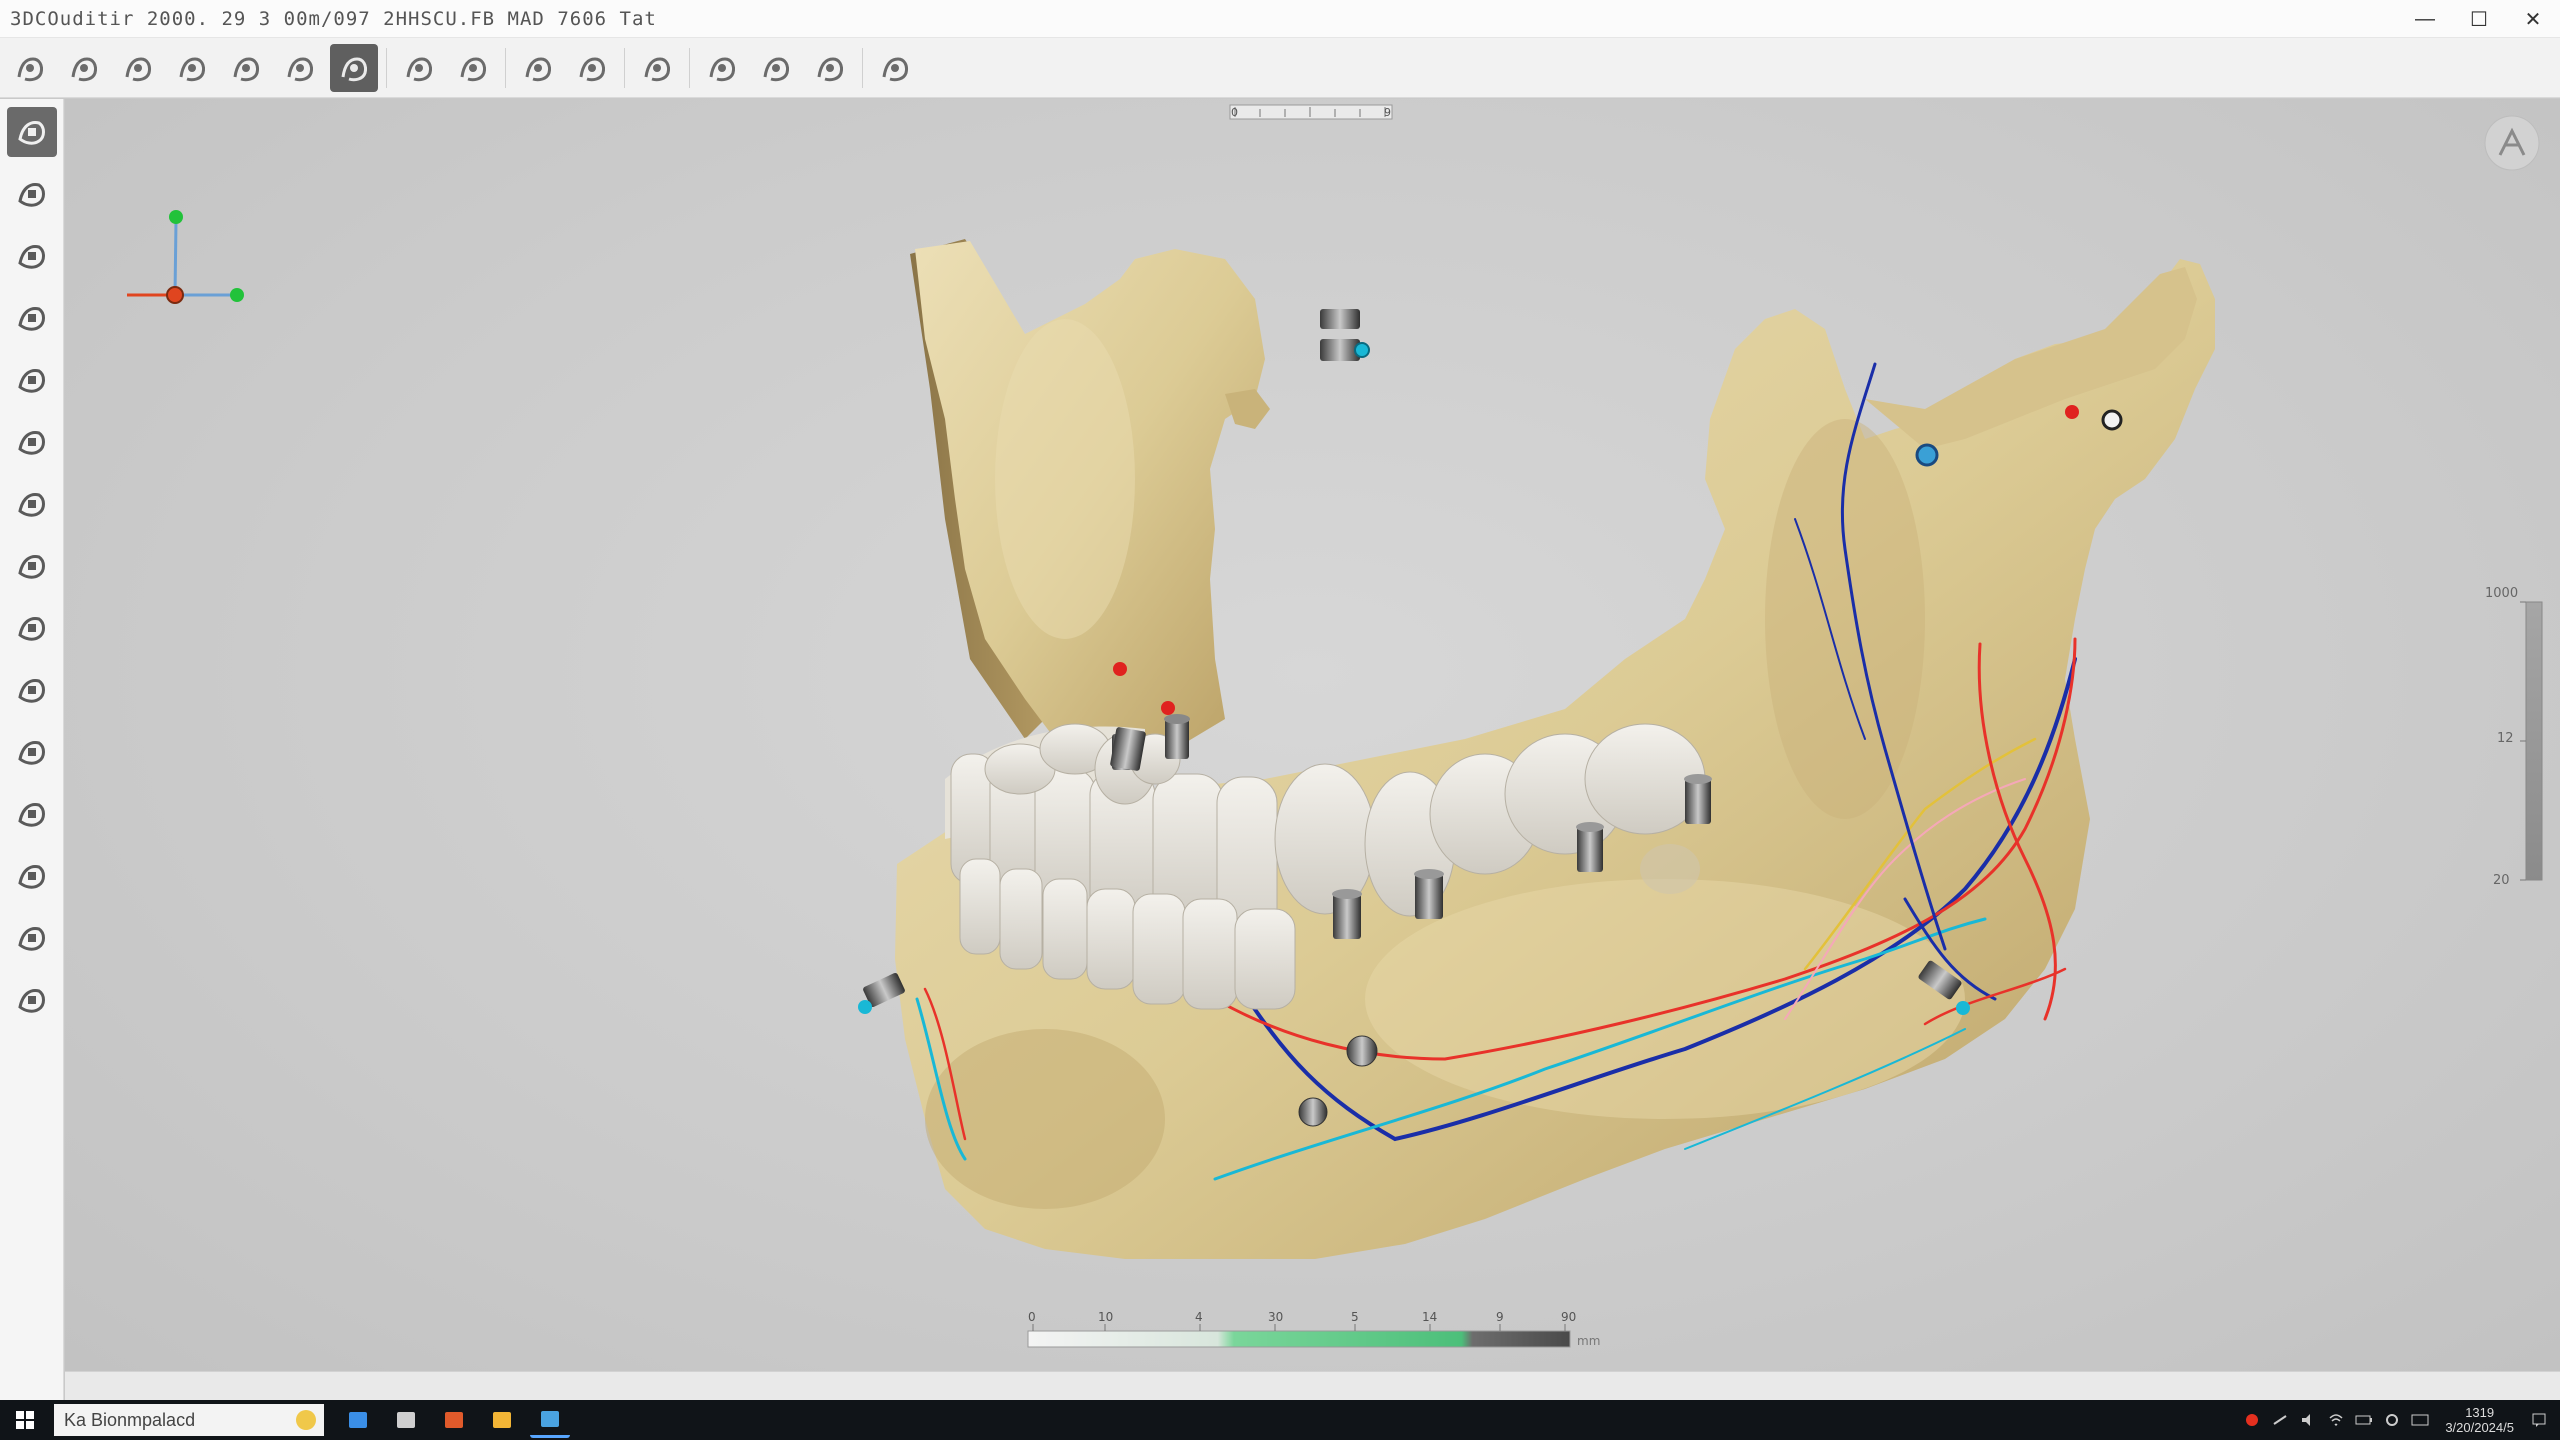  I want to click on wand-tool-button, so click(32, 442).